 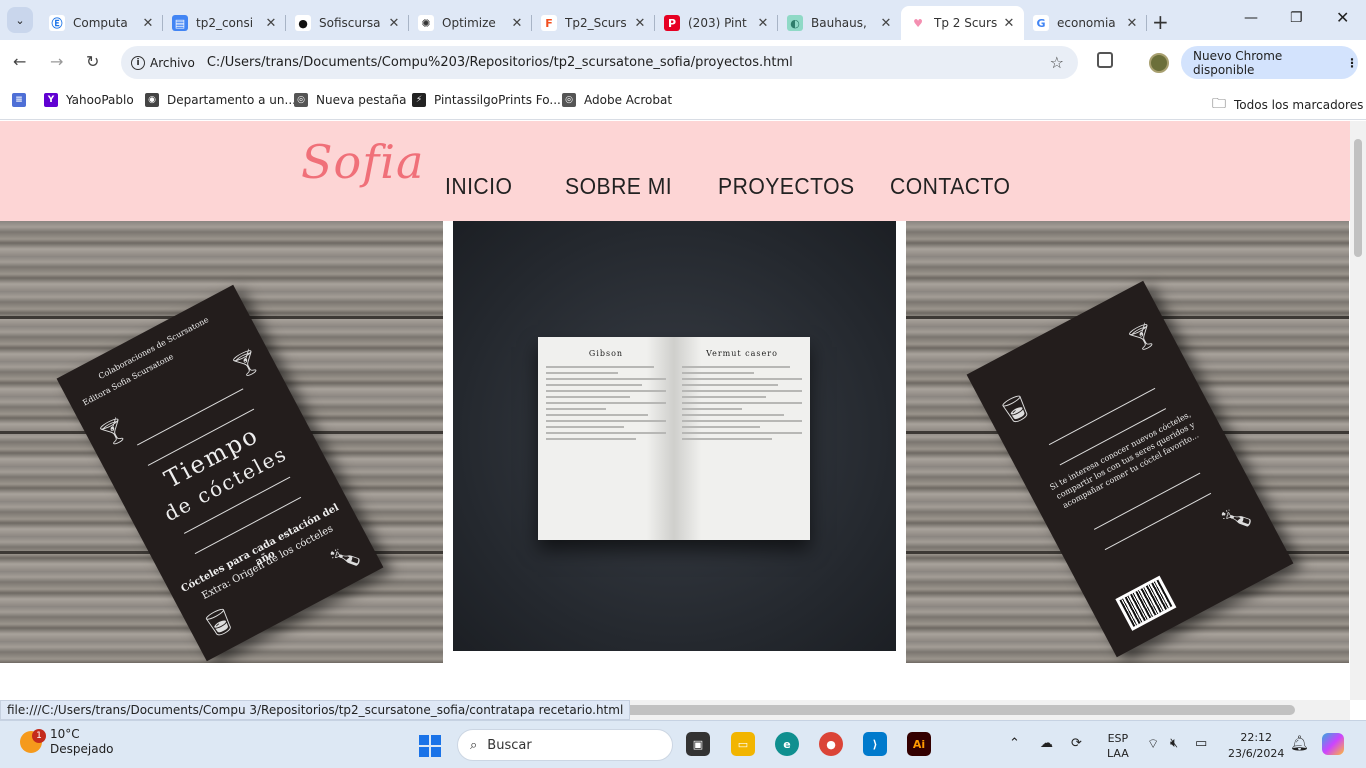 I want to click on info-icon: i, so click(x=138, y=62).